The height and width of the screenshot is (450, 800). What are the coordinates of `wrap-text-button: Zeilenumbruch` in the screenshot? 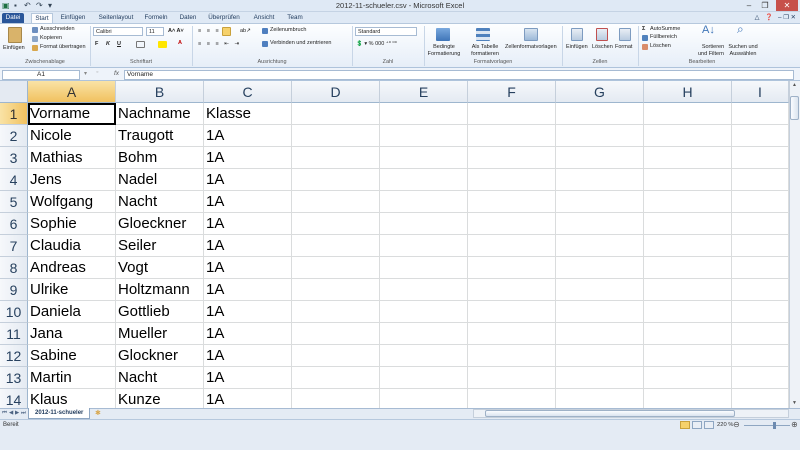 It's located at (288, 30).